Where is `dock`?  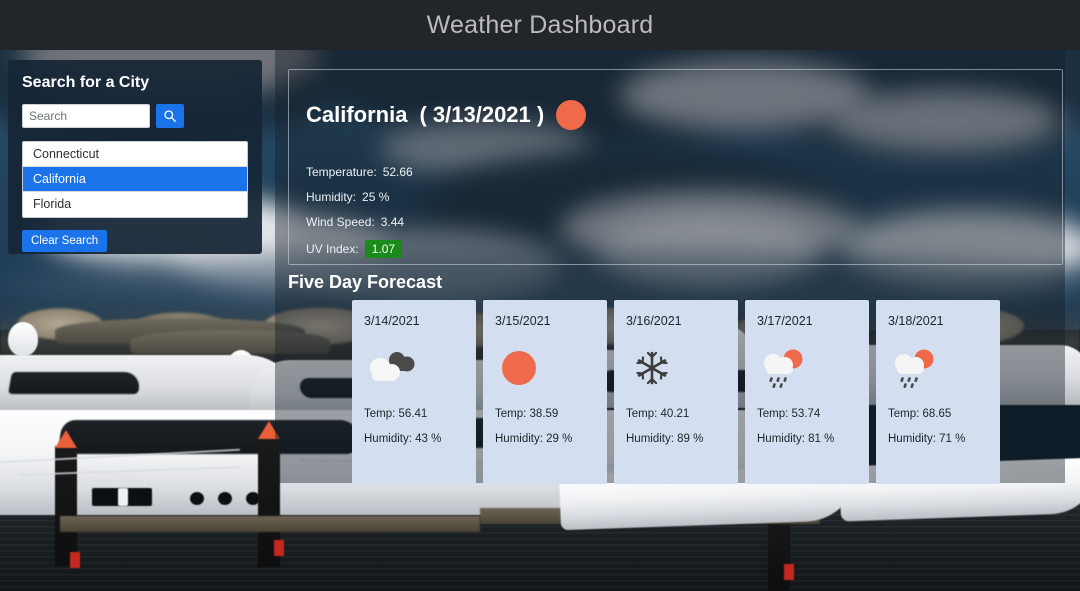 dock is located at coordinates (270, 524).